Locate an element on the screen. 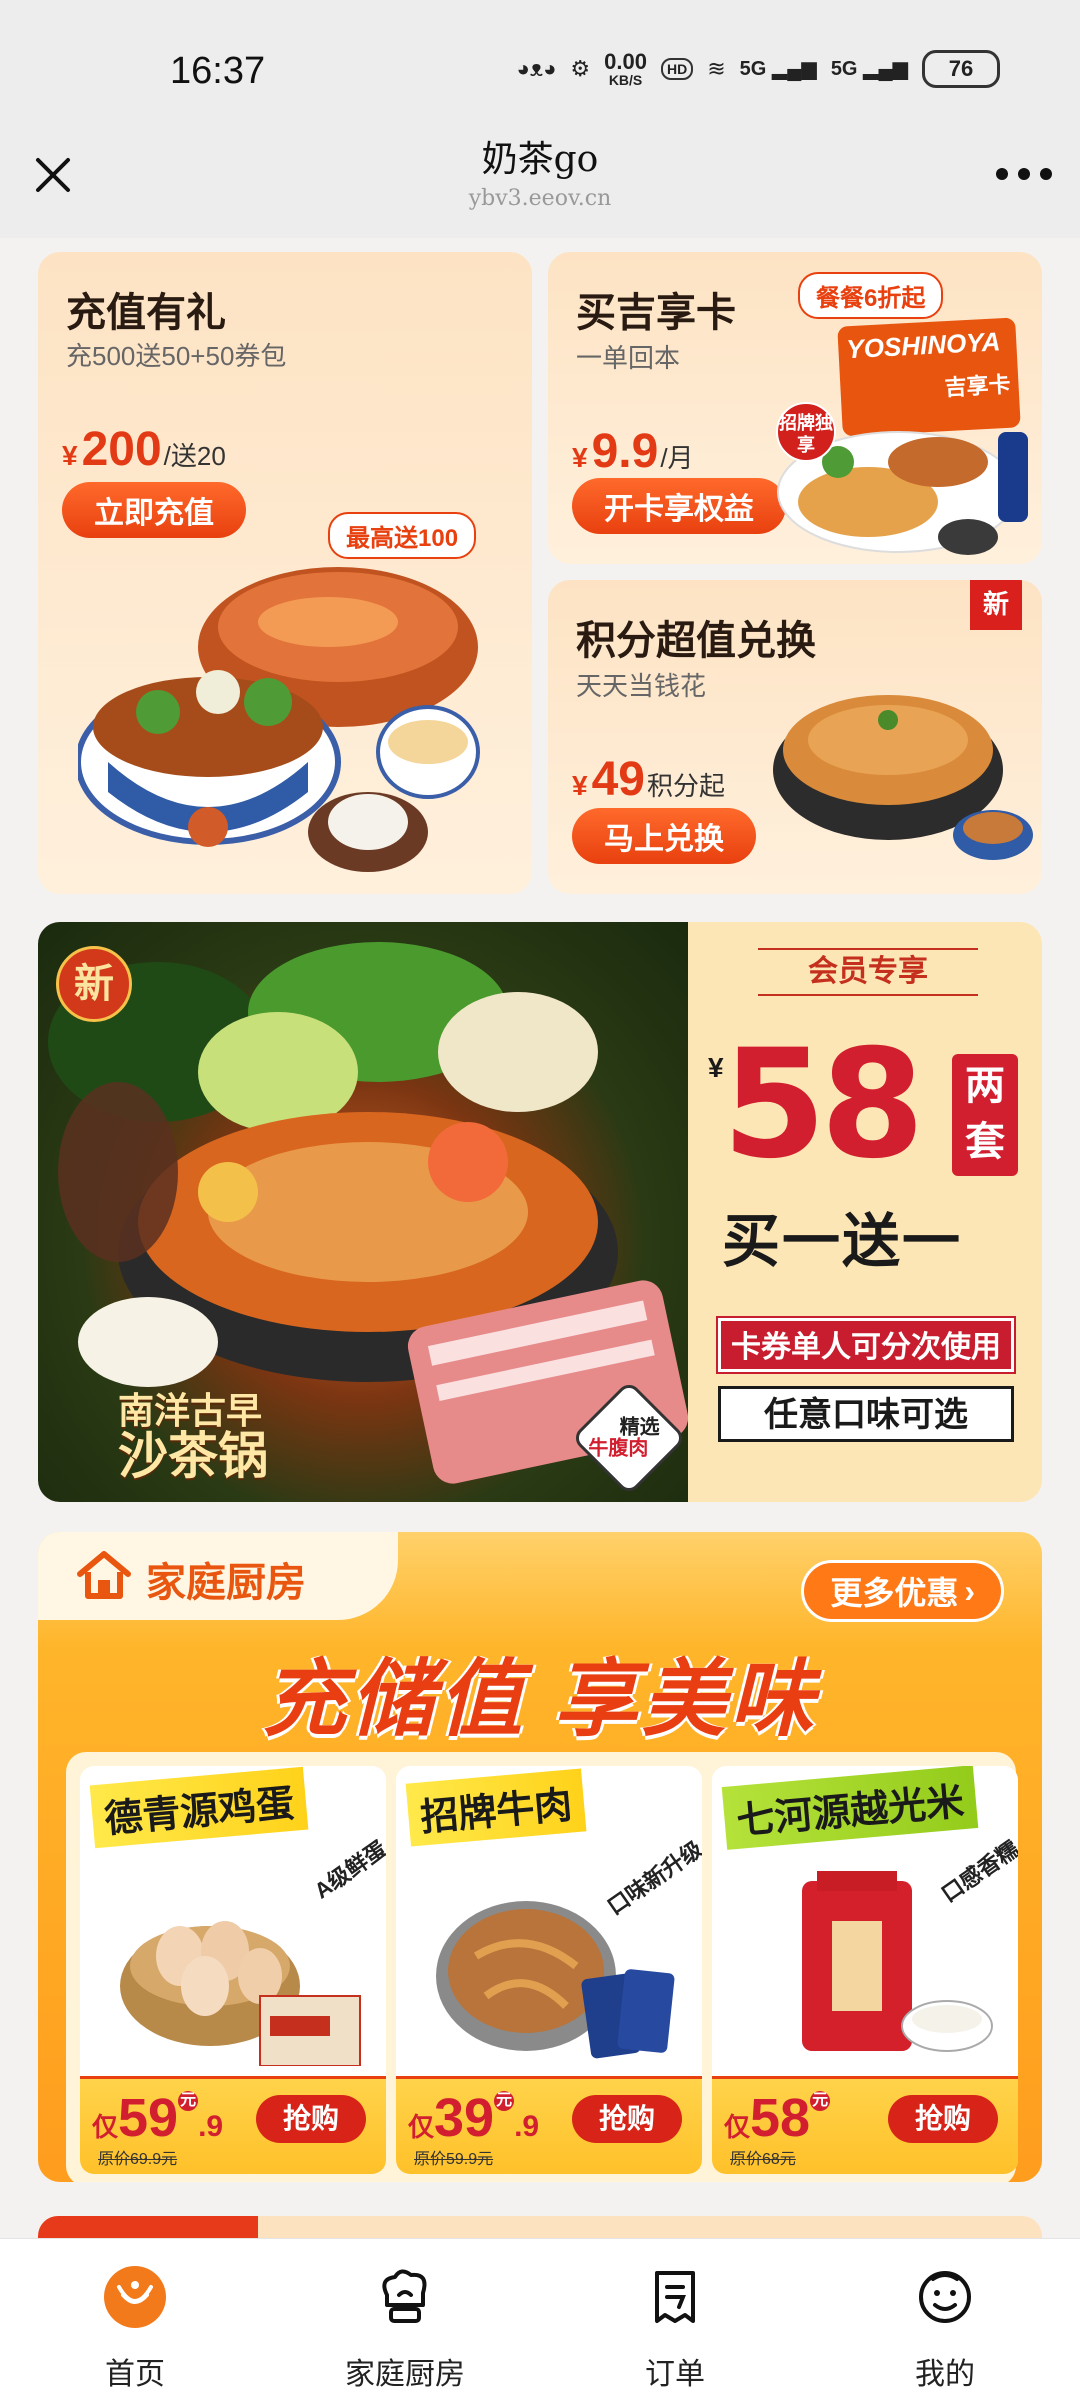 Image resolution: width=1080 pixels, height=2400 pixels. more-deals-label: 更多优惠 is located at coordinates (894, 1593).